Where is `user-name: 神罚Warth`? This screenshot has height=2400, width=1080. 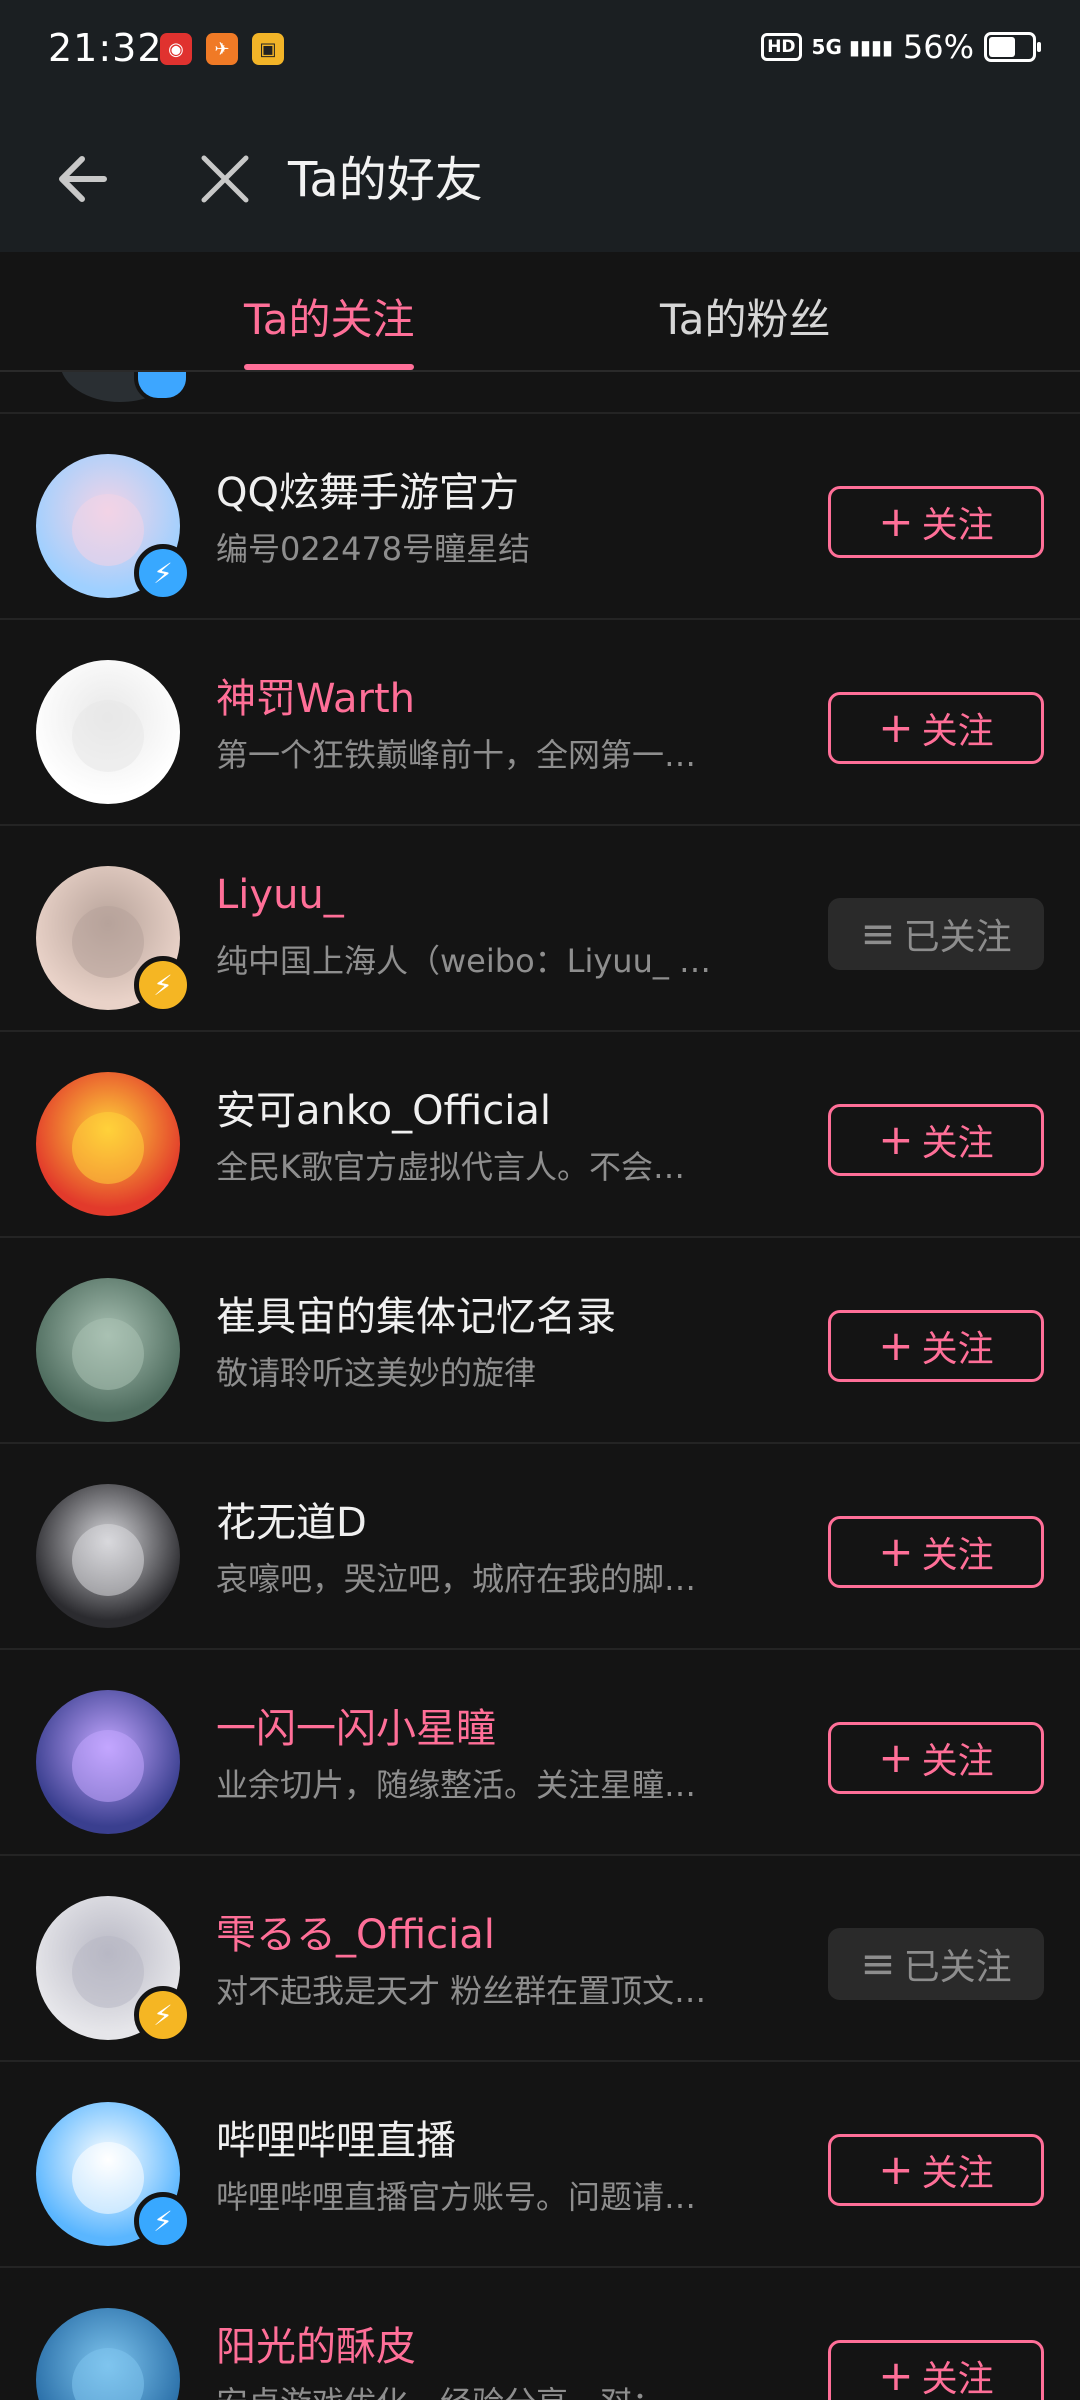
user-name: 神罚Warth is located at coordinates (315, 695).